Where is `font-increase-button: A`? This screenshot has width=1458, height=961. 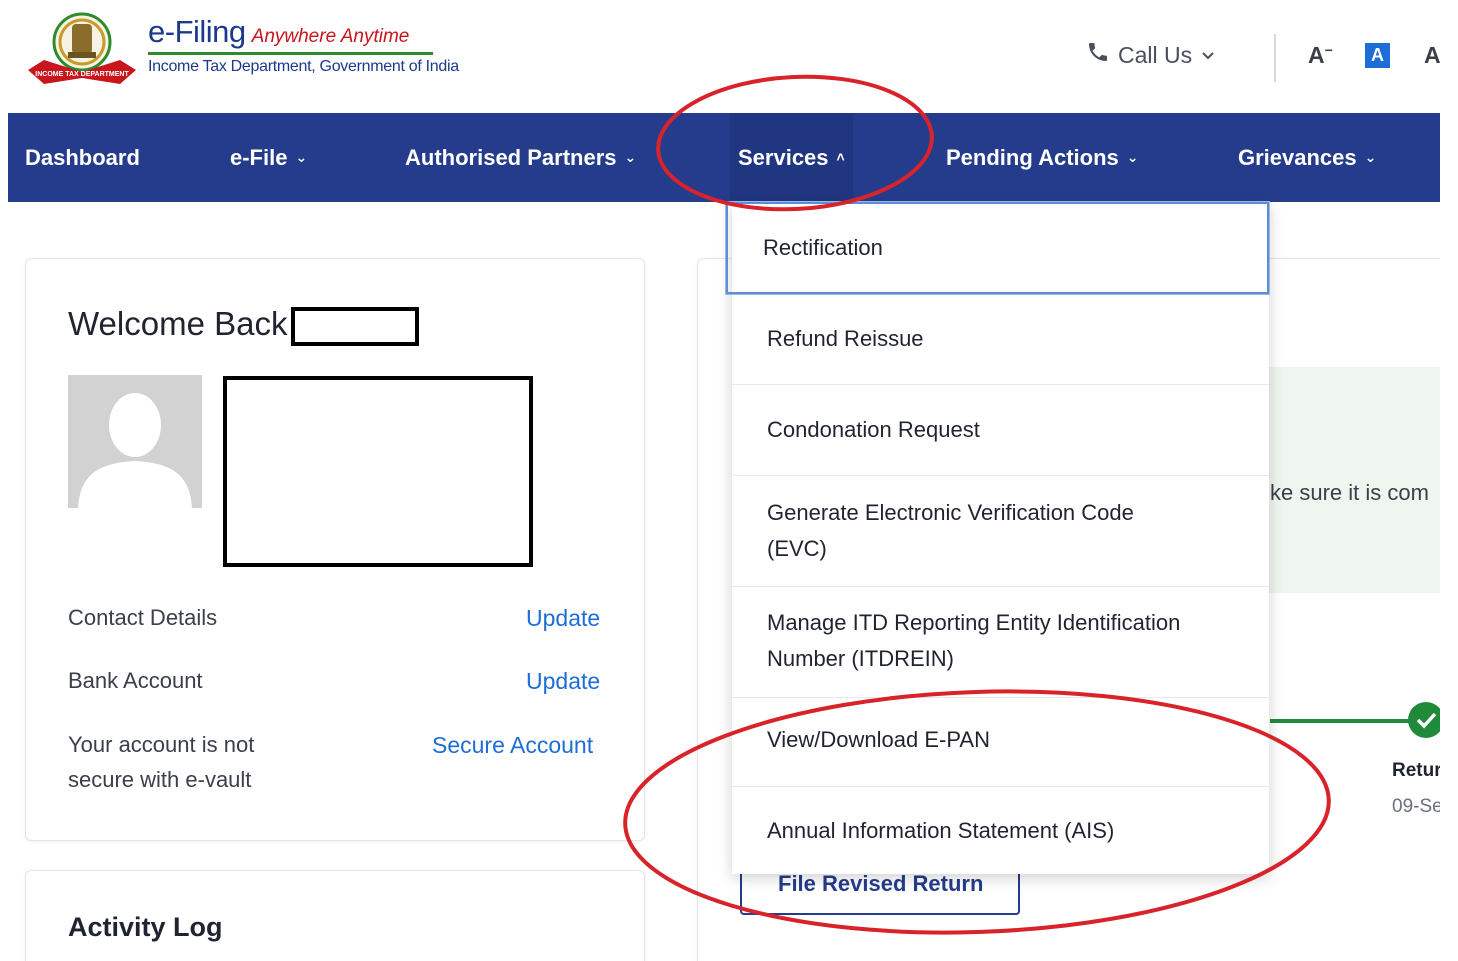
font-increase-button: A is located at coordinates (1432, 55).